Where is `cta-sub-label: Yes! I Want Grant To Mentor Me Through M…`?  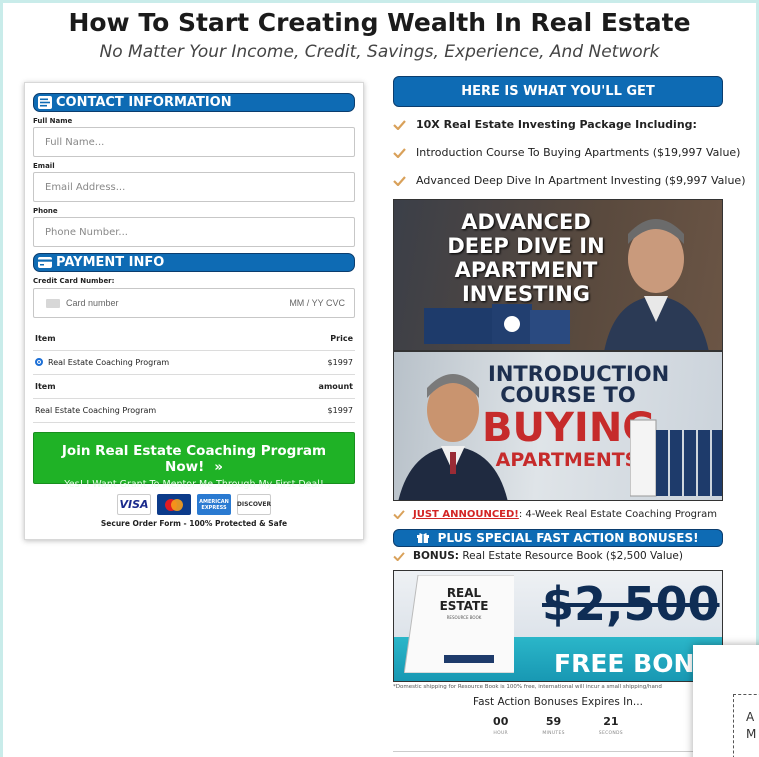
cta-sub-label: Yes! I Want Grant To Mentor Me Through M… is located at coordinates (194, 484).